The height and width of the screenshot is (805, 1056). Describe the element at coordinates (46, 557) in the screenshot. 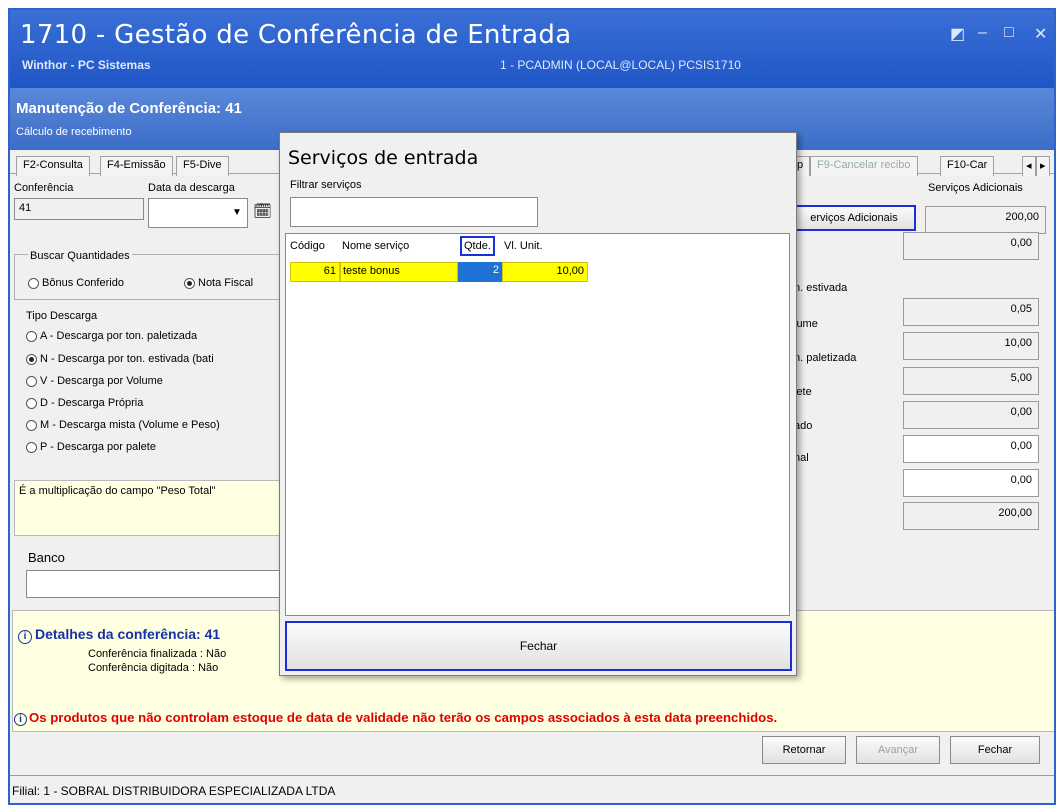

I see `banco-label: Banco` at that location.